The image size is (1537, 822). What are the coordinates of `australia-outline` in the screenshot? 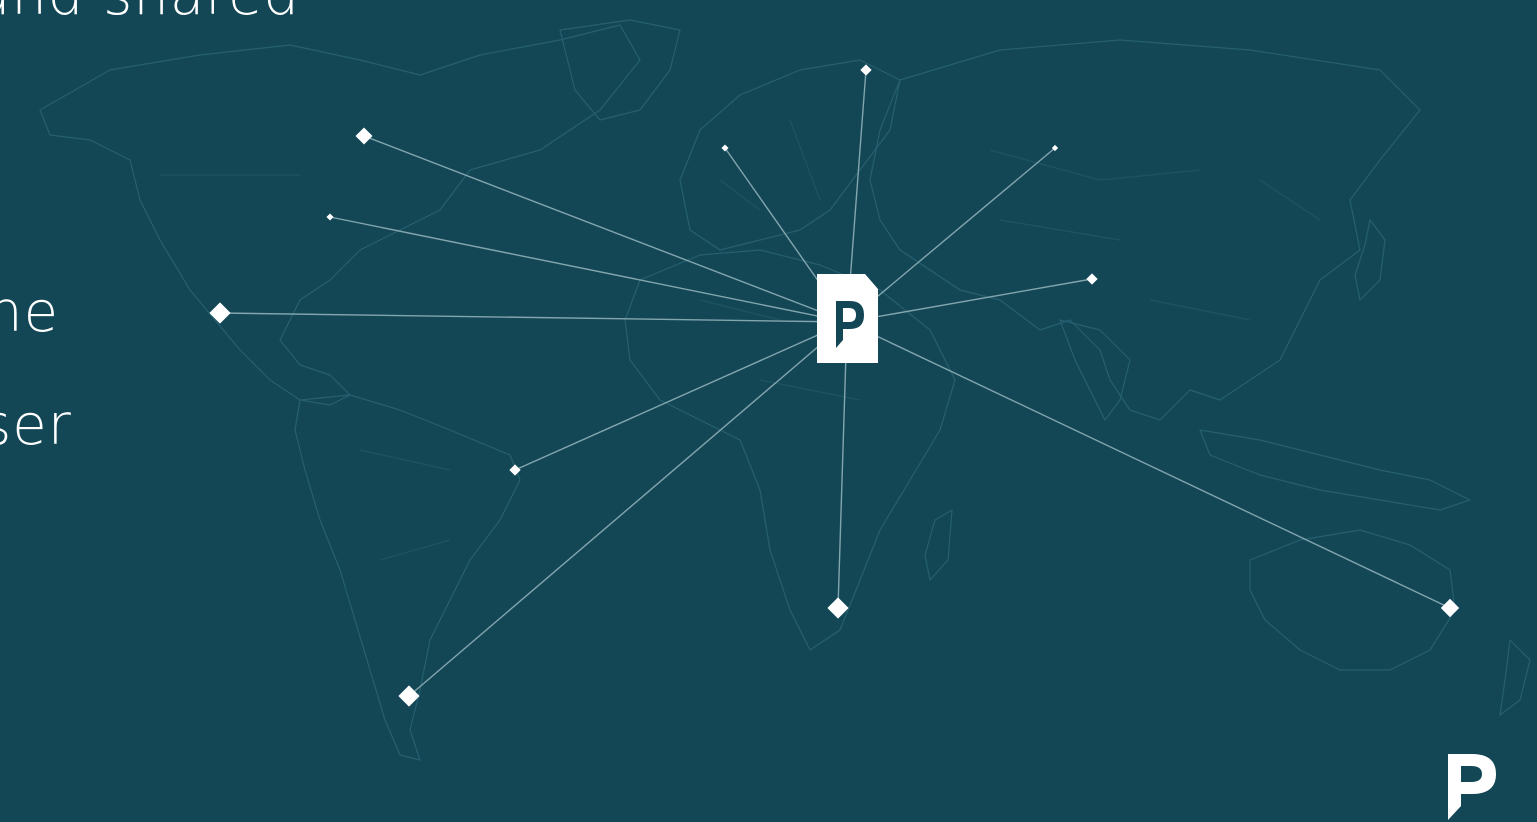 It's located at (1352, 600).